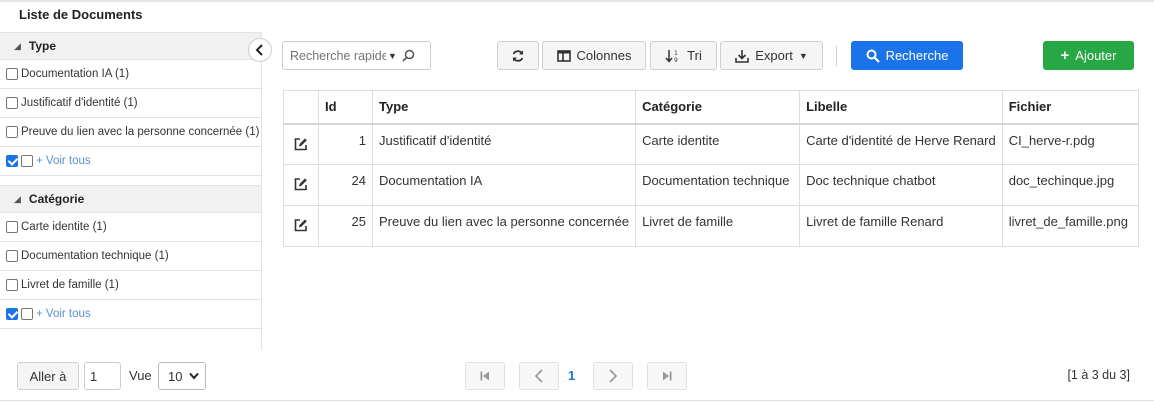  What do you see at coordinates (345, 107) in the screenshot?
I see `column-header-id: Id` at bounding box center [345, 107].